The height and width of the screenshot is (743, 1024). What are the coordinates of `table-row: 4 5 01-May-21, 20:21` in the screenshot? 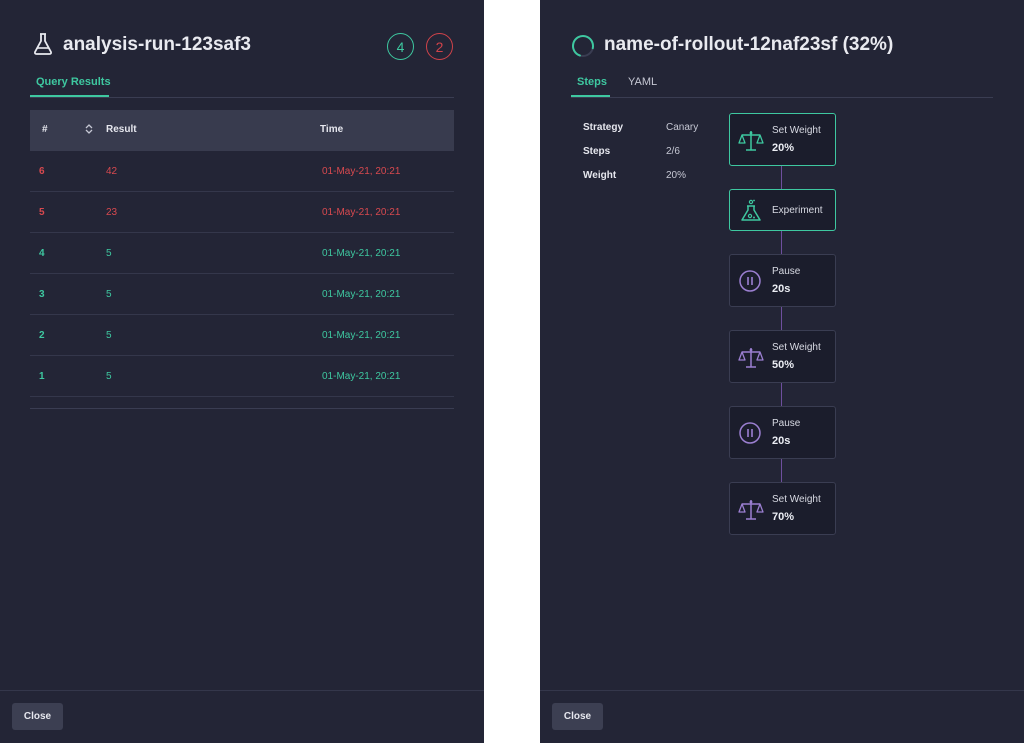 It's located at (242, 253).